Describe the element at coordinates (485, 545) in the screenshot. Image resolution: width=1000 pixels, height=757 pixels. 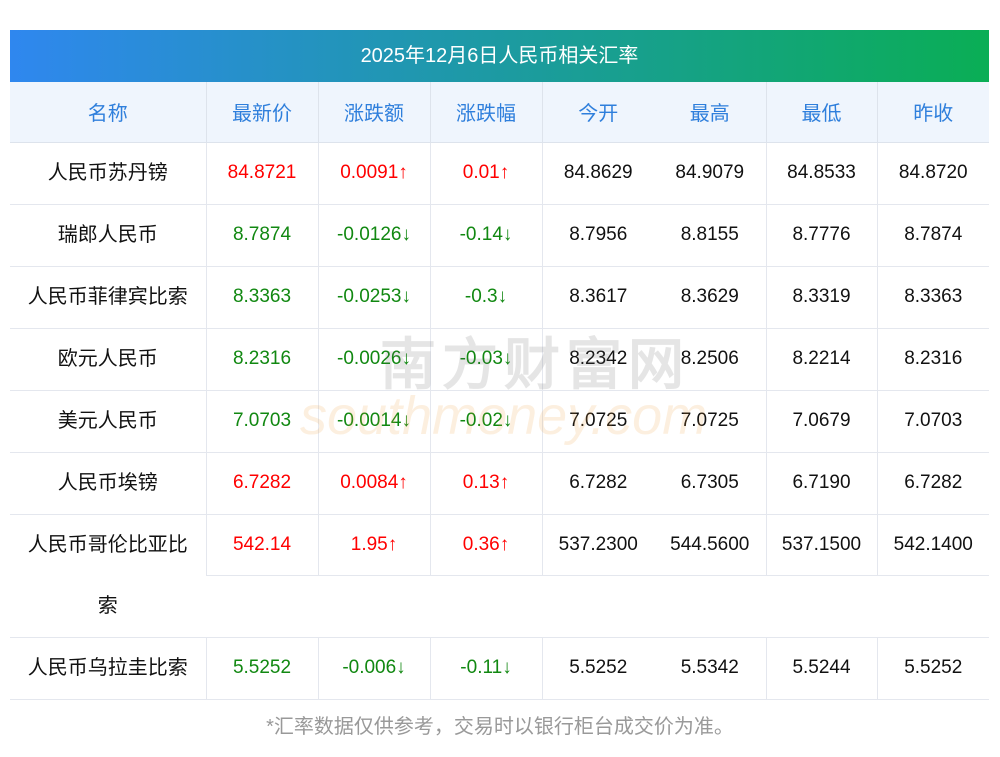
I see `cell-pct: 0.36↑` at that location.